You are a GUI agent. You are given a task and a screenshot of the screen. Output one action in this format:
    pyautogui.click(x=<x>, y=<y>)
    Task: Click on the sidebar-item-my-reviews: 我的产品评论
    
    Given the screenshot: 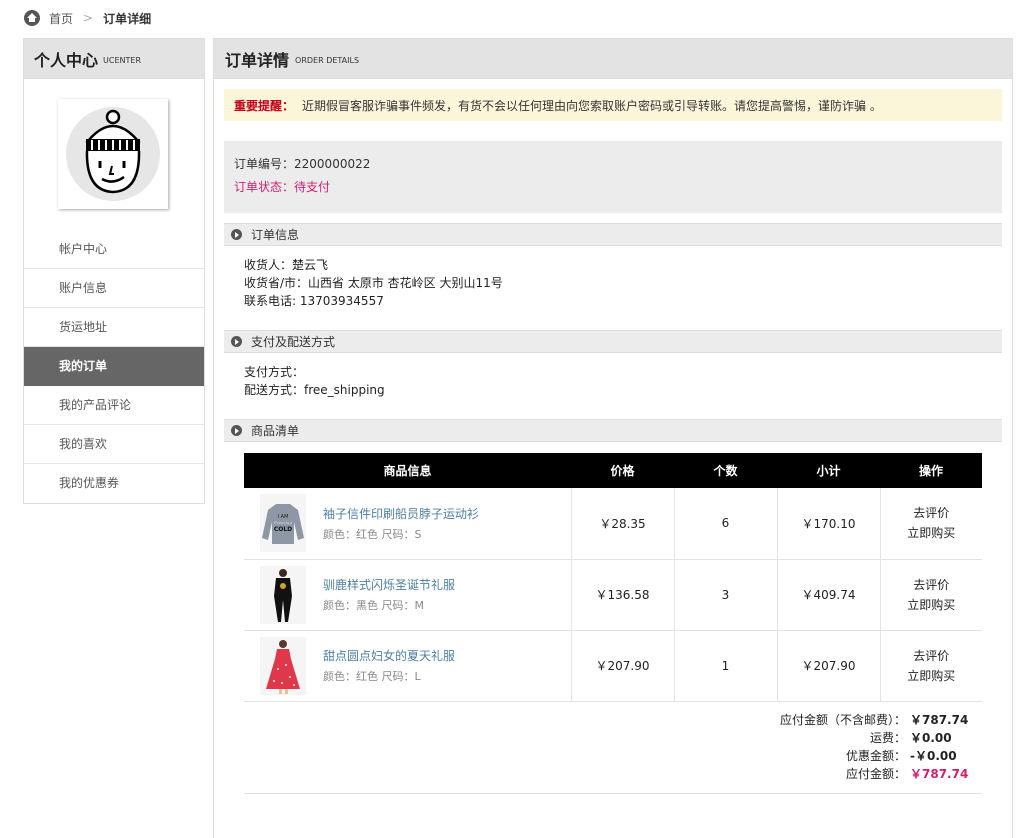 What is the action you would take?
    pyautogui.click(x=114, y=405)
    